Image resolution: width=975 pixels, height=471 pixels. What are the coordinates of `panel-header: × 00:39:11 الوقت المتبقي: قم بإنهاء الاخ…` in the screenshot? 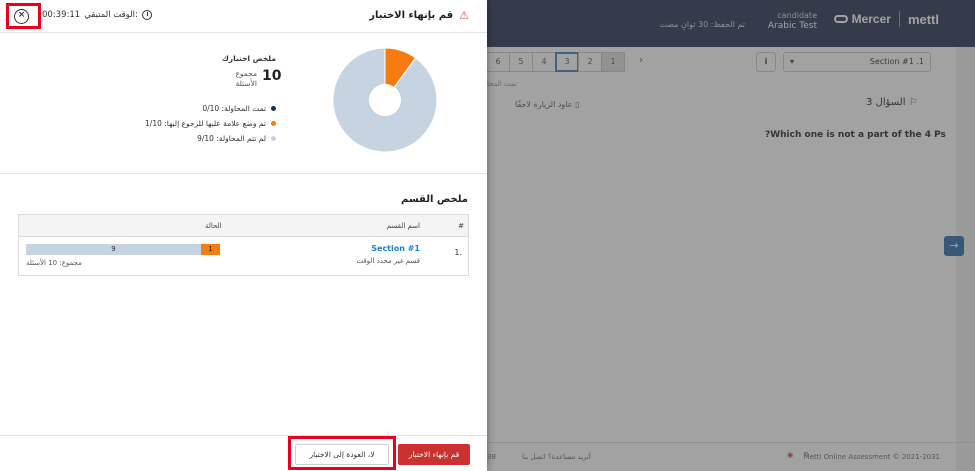 It's located at (243, 16).